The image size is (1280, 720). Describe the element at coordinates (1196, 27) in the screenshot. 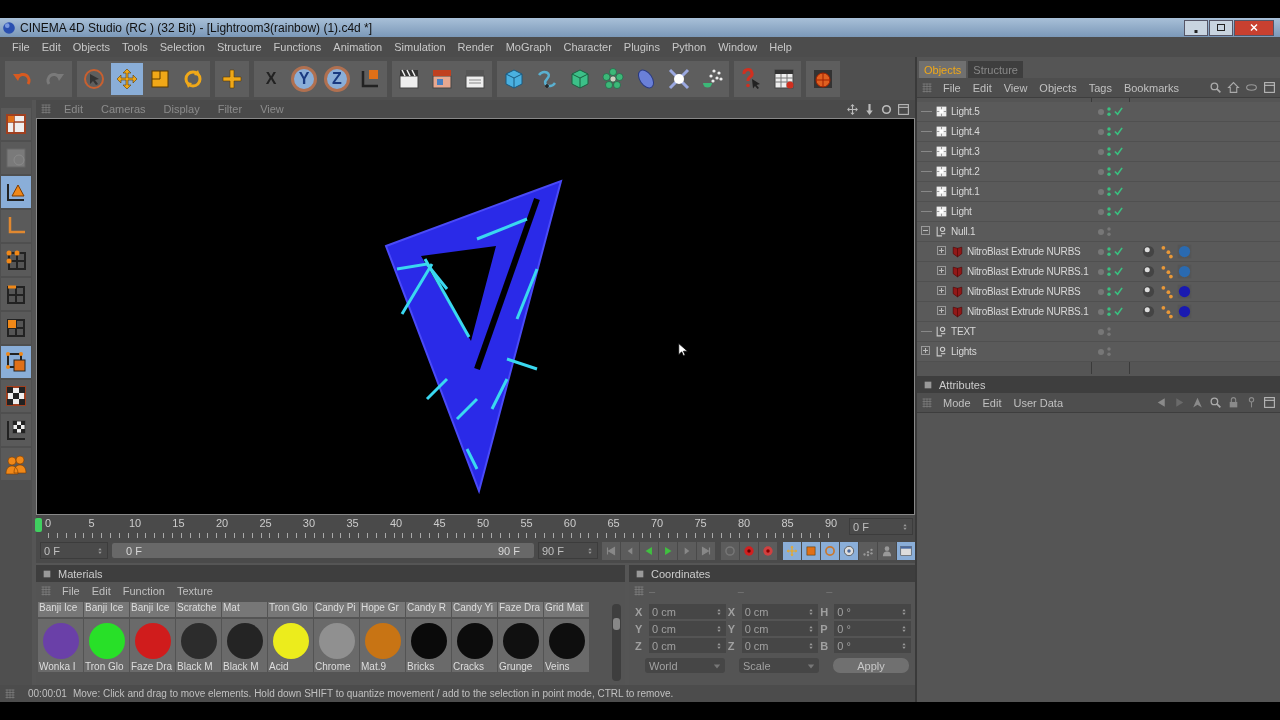

I see `minimize-button` at that location.